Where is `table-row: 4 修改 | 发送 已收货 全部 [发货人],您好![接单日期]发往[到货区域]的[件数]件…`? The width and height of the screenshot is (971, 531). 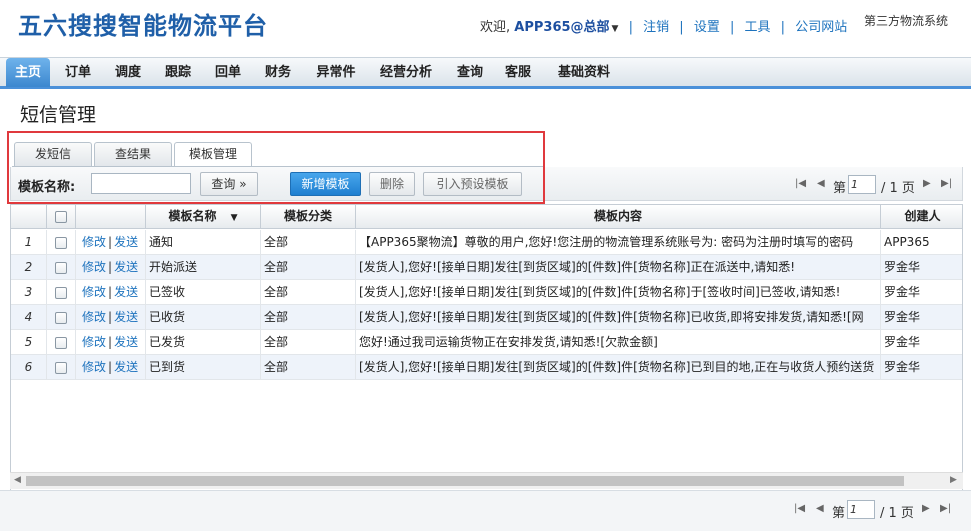
table-row: 4 修改 | 发送 已收货 全部 [发货人],您好![接单日期]发往[到货区域]的[件数]件… is located at coordinates (486, 317).